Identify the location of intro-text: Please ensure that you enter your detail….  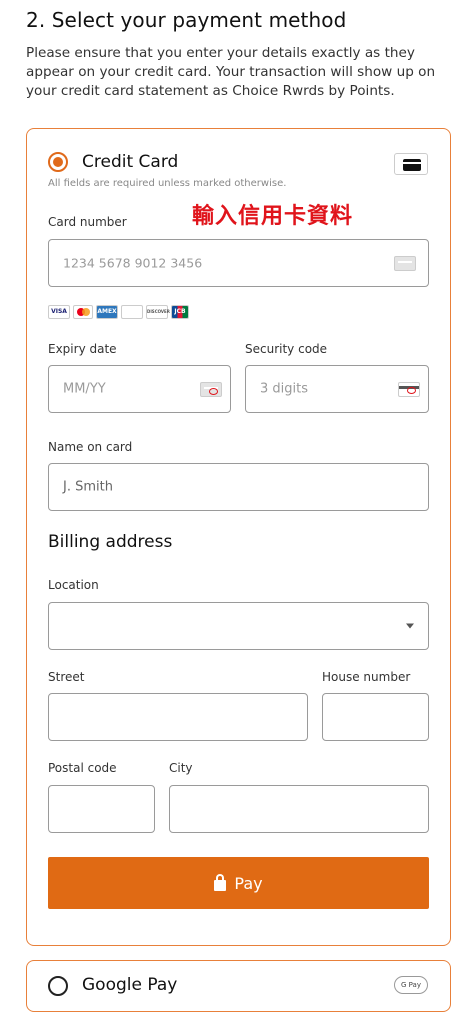
(231, 72).